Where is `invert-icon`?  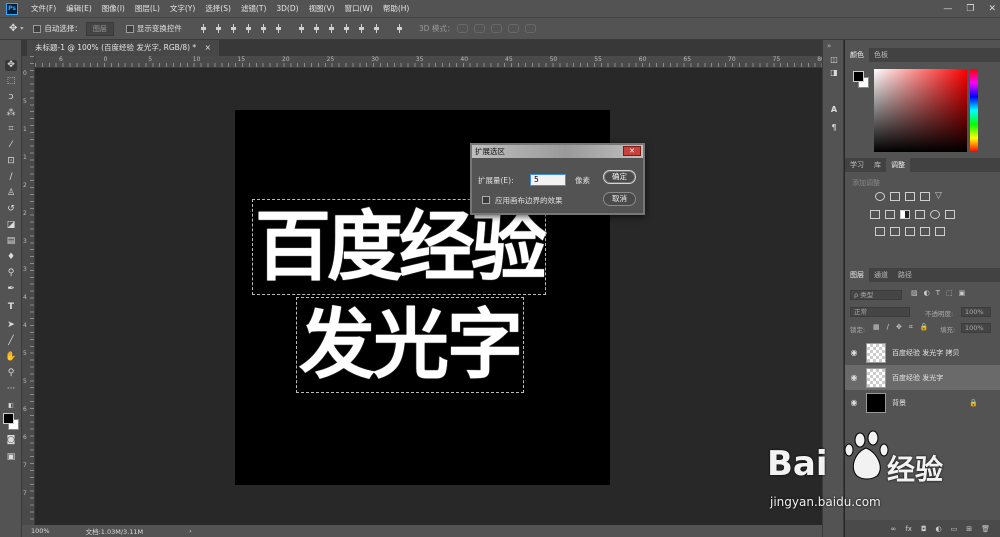 invert-icon is located at coordinates (880, 231).